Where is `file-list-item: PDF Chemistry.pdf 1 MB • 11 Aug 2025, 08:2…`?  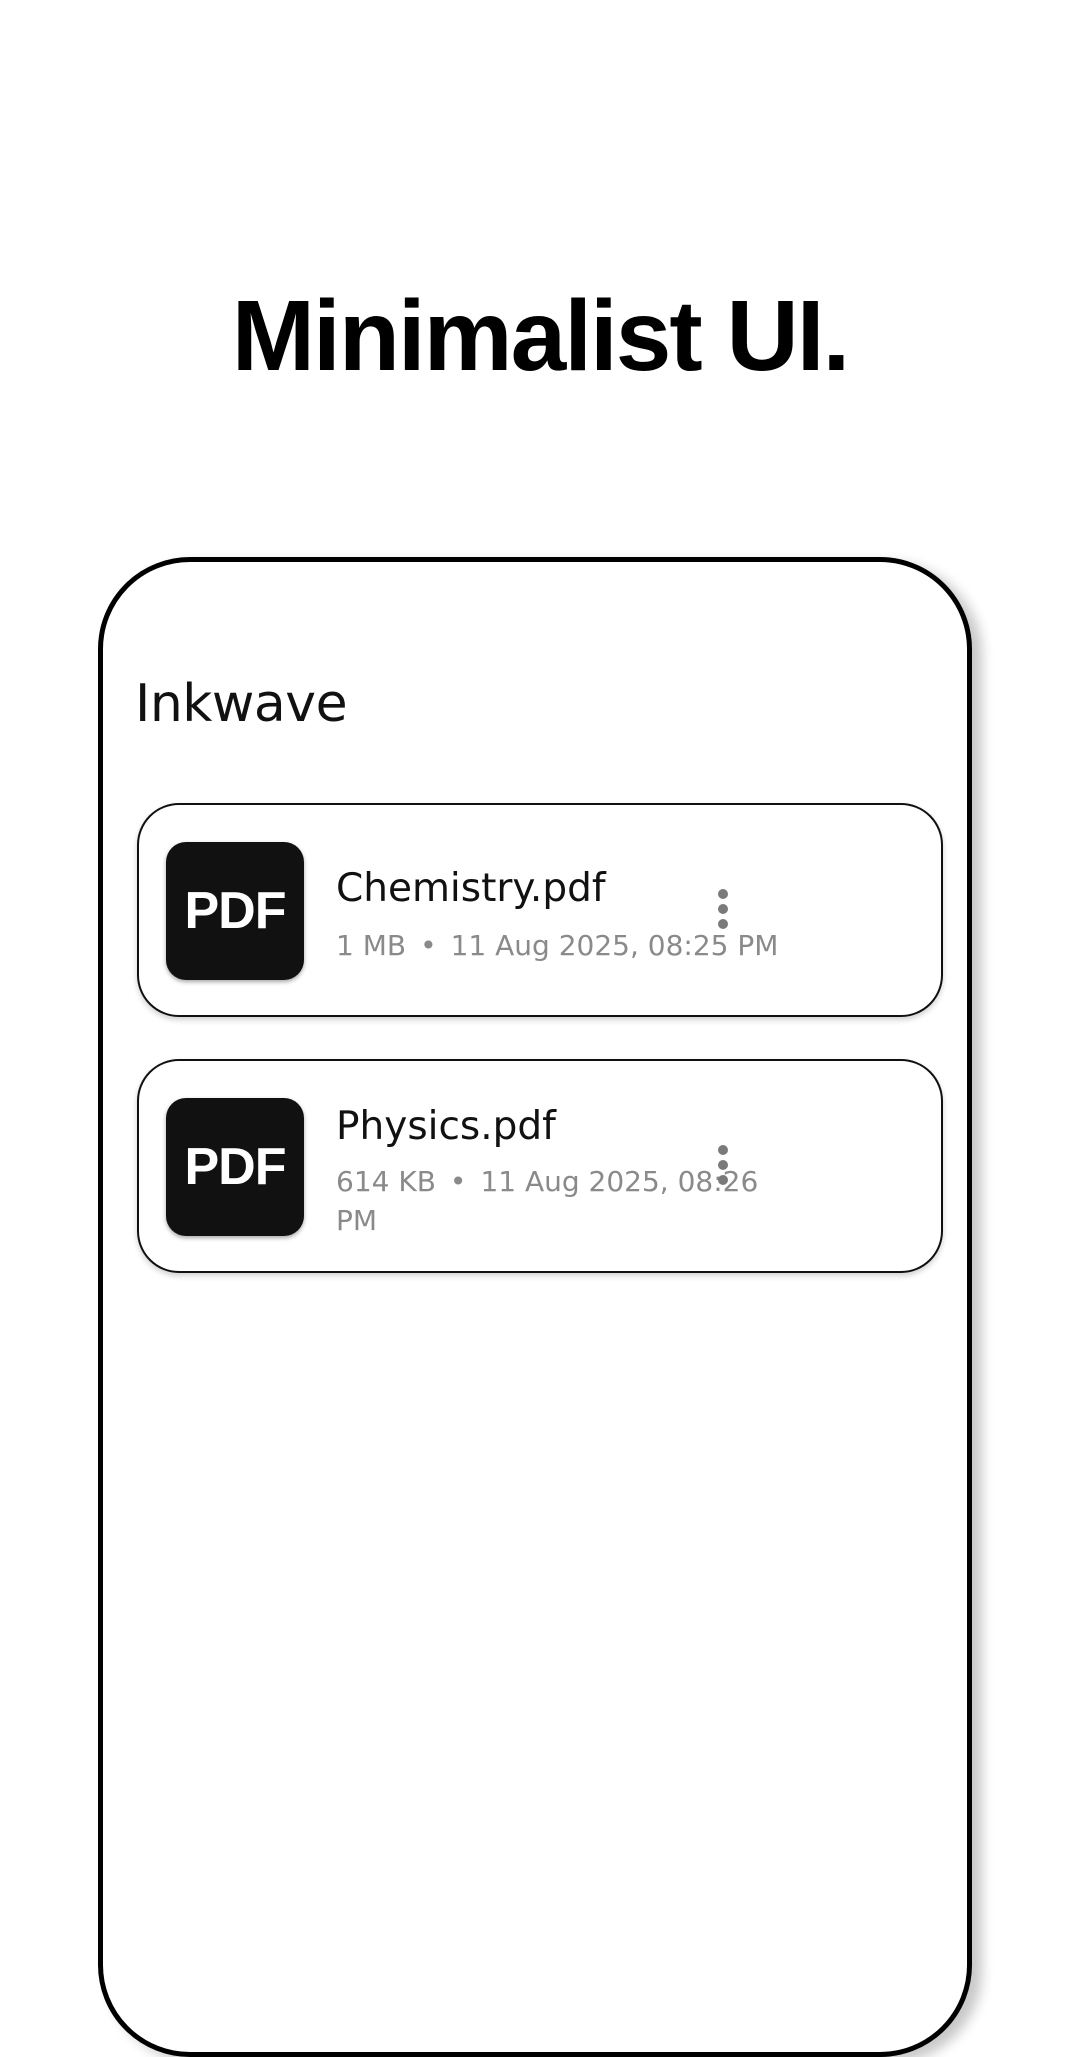
file-list-item: PDF Chemistry.pdf 1 MB • 11 Aug 2025, 08:2… is located at coordinates (540, 910).